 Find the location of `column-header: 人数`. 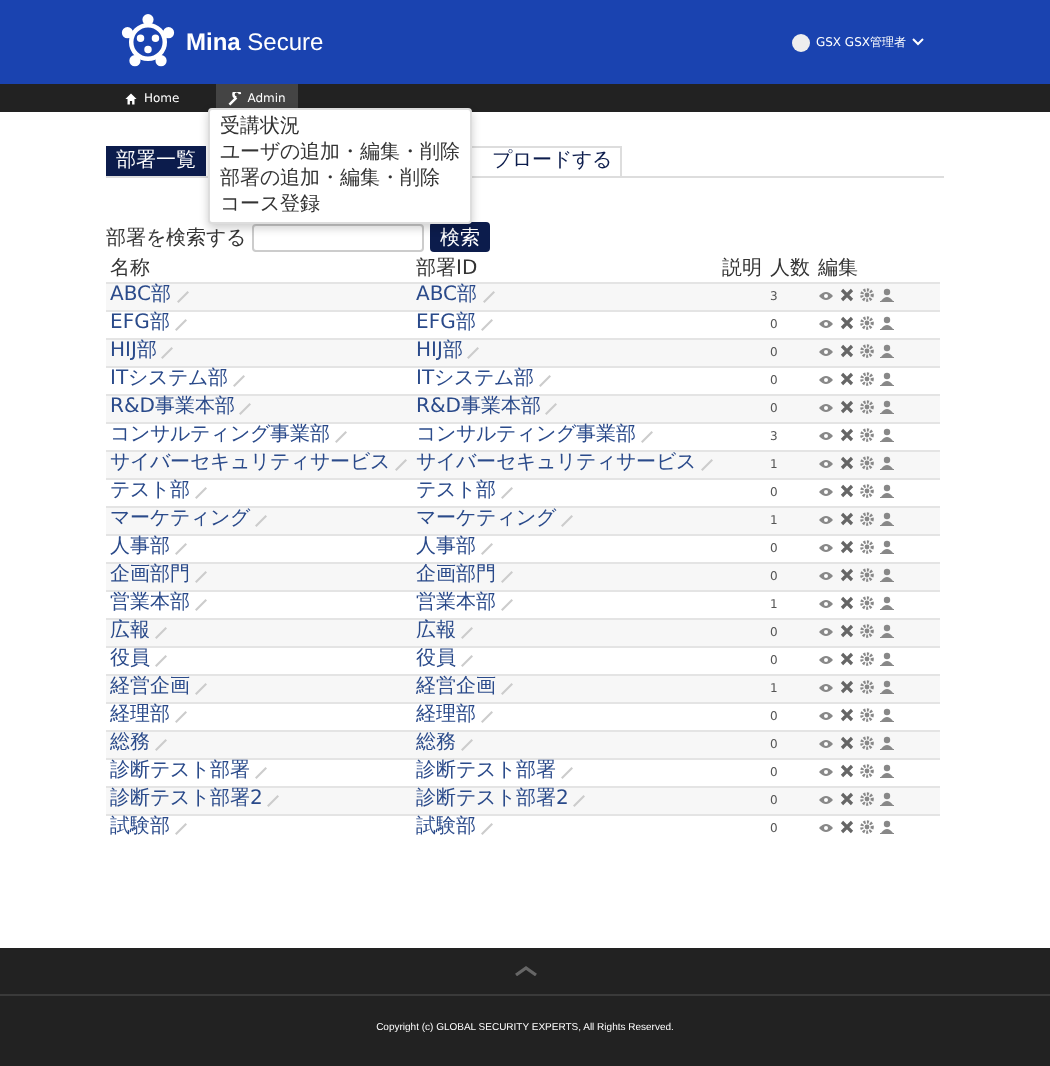

column-header: 人数 is located at coordinates (790, 269).